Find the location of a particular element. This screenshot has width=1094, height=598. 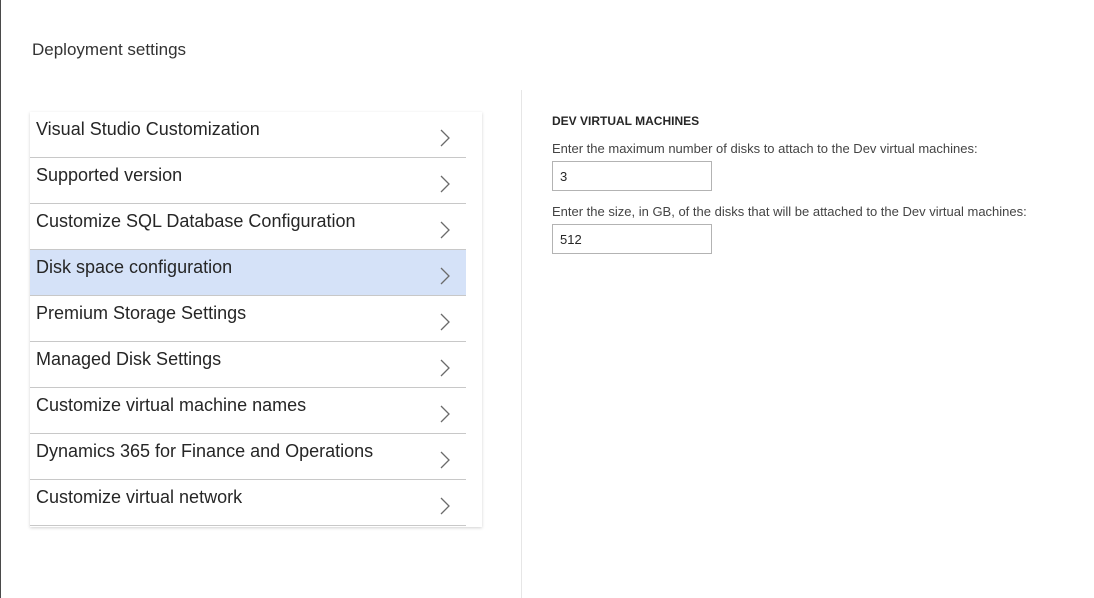

settings-item-label: Managed Disk Settings is located at coordinates (129, 359).